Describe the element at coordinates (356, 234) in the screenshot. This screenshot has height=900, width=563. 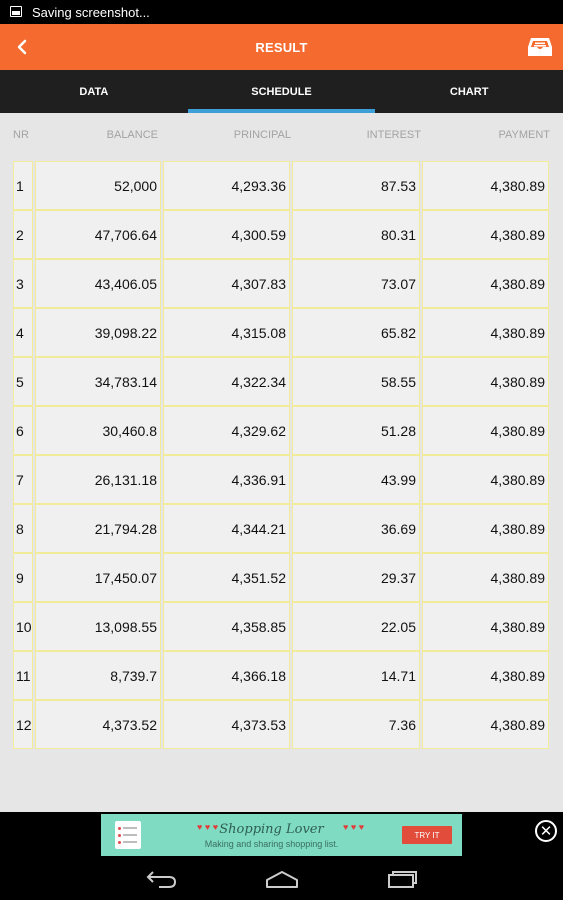
I see `cell-interest: 80.31` at that location.